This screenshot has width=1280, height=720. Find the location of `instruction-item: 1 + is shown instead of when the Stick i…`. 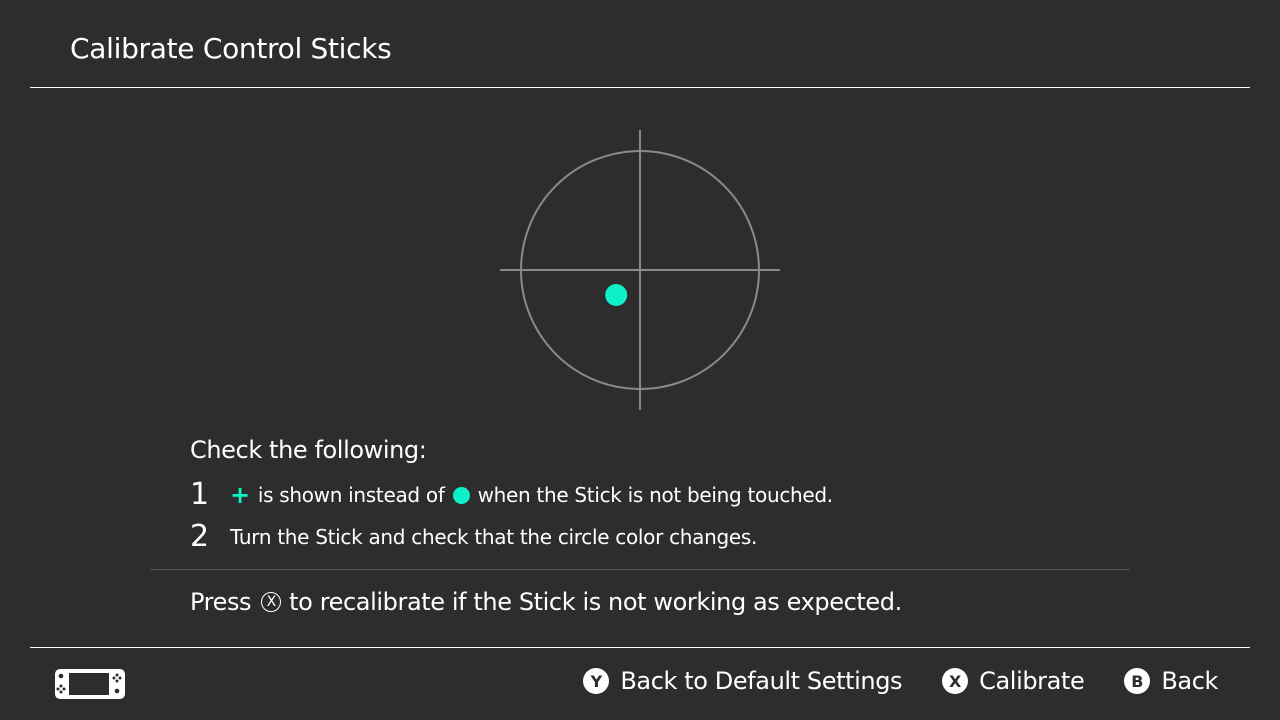

instruction-item: 1 + is shown instead of when the Stick i… is located at coordinates (511, 495).